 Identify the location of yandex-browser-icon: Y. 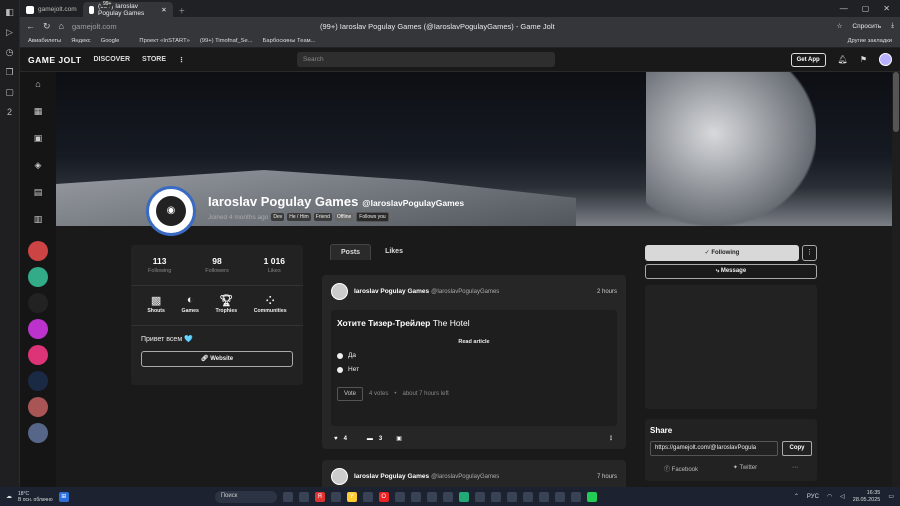
(351, 496).